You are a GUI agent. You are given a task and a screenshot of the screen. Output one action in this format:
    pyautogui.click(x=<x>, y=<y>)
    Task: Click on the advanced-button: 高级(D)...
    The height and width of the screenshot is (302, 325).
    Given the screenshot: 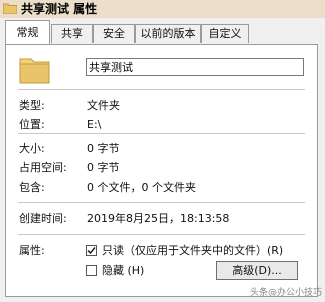 What is the action you would take?
    pyautogui.click(x=257, y=270)
    